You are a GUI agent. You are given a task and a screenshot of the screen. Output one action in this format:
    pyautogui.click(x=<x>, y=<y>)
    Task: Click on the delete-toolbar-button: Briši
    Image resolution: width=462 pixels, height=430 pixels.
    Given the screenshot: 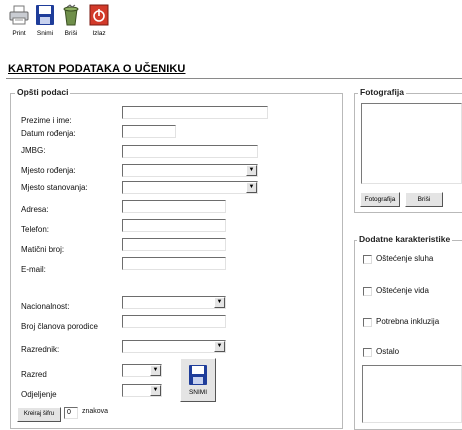 What is the action you would take?
    pyautogui.click(x=71, y=22)
    